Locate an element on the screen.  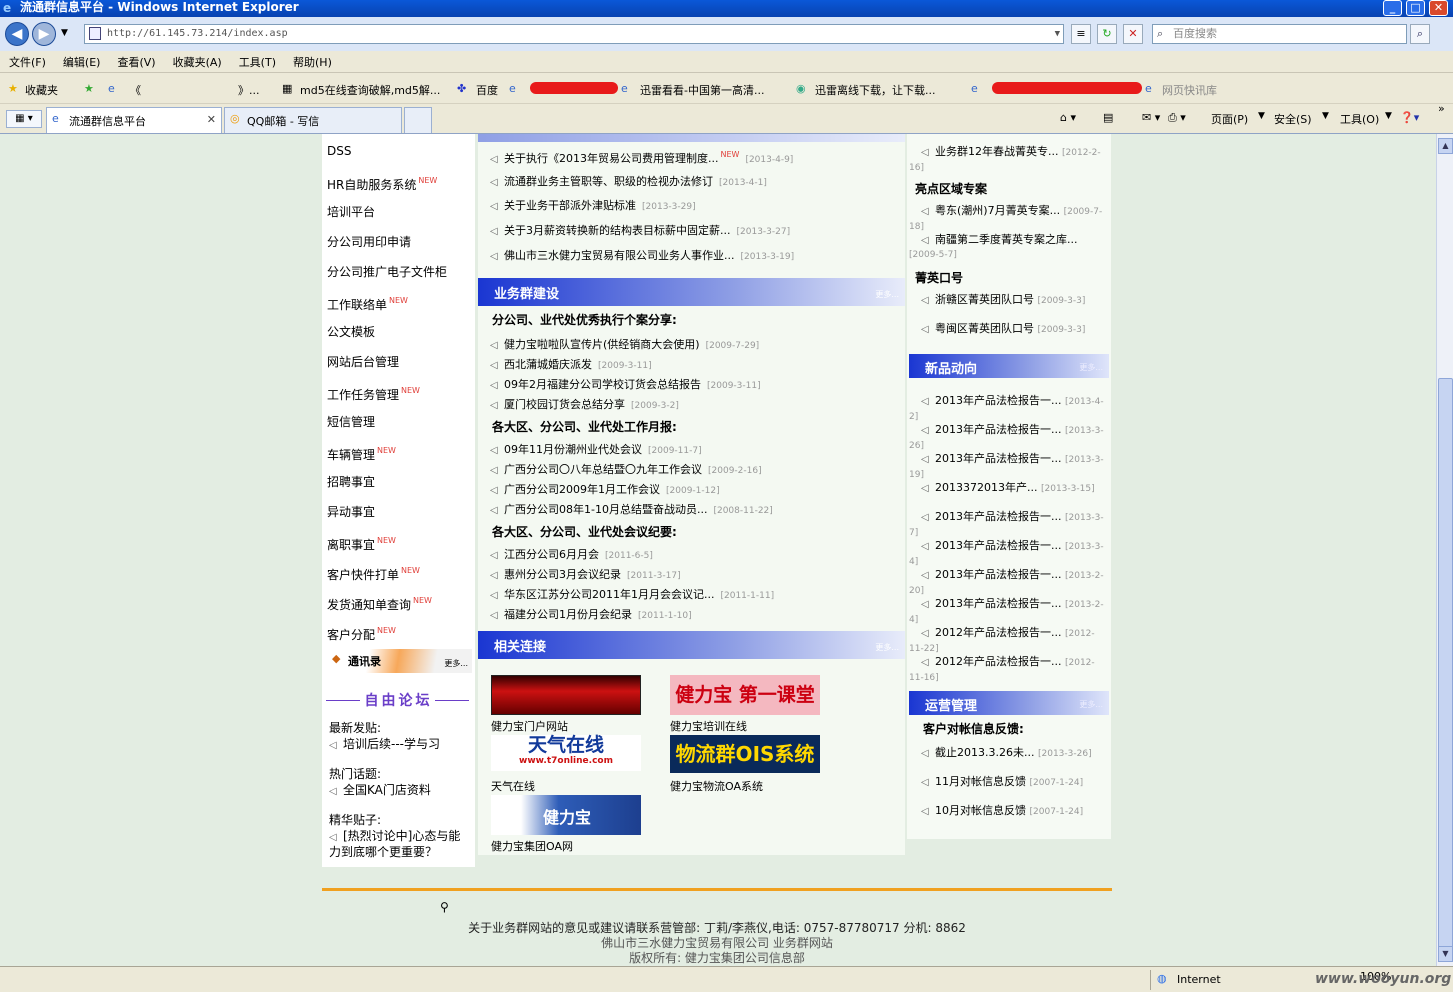
menu-file: 文件(F) is located at coordinates (27, 60).